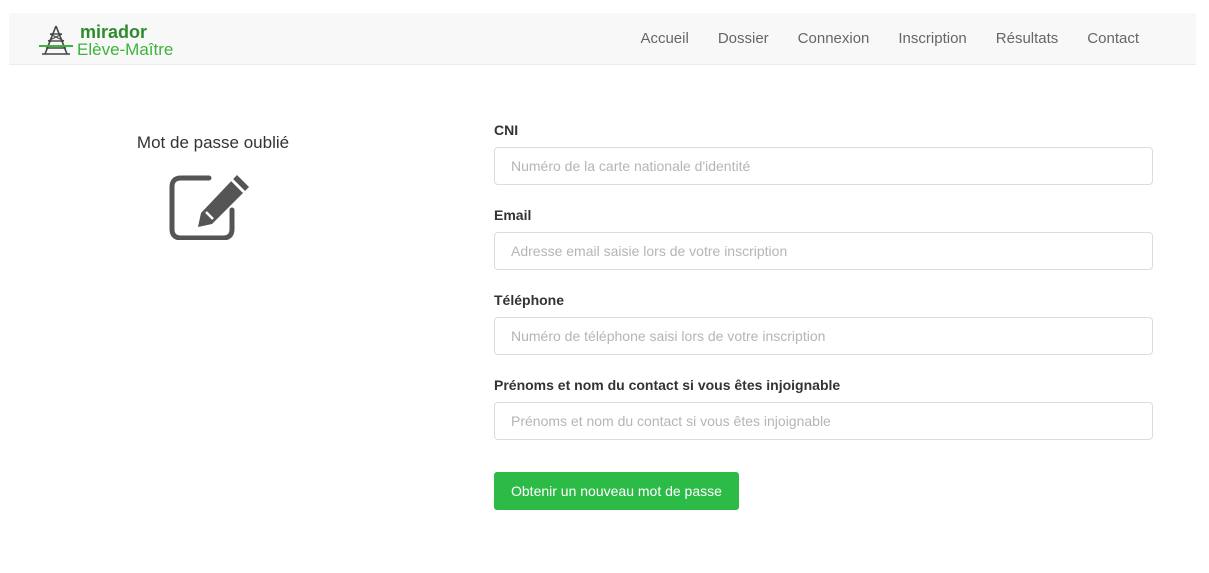 This screenshot has height=573, width=1209. Describe the element at coordinates (664, 38) in the screenshot. I see `nav-link-accueil: Accueil` at that location.